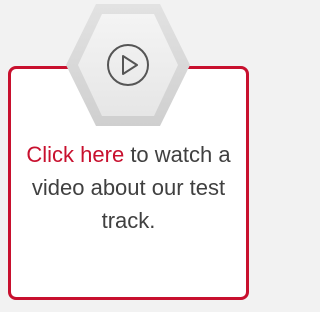 The image size is (320, 312). Describe the element at coordinates (75, 154) in the screenshot. I see `click-here-link: Click here` at that location.